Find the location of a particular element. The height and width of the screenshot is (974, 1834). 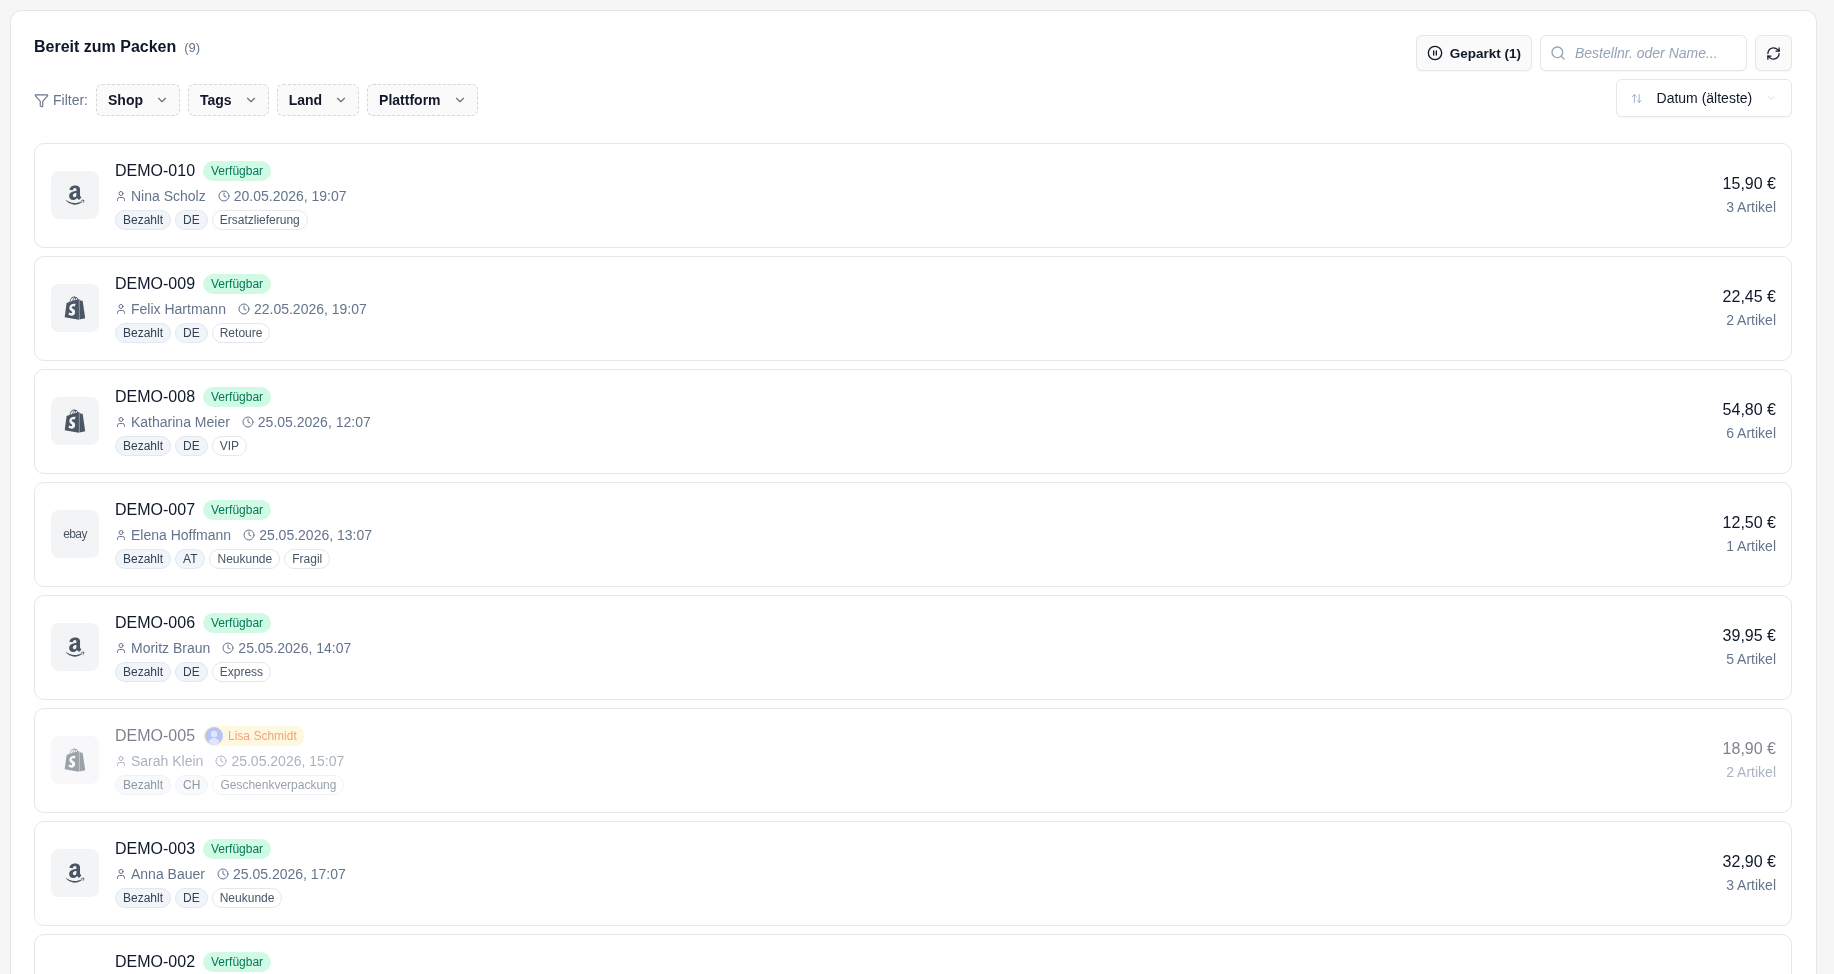

order-id: DEMO-009 is located at coordinates (155, 284).